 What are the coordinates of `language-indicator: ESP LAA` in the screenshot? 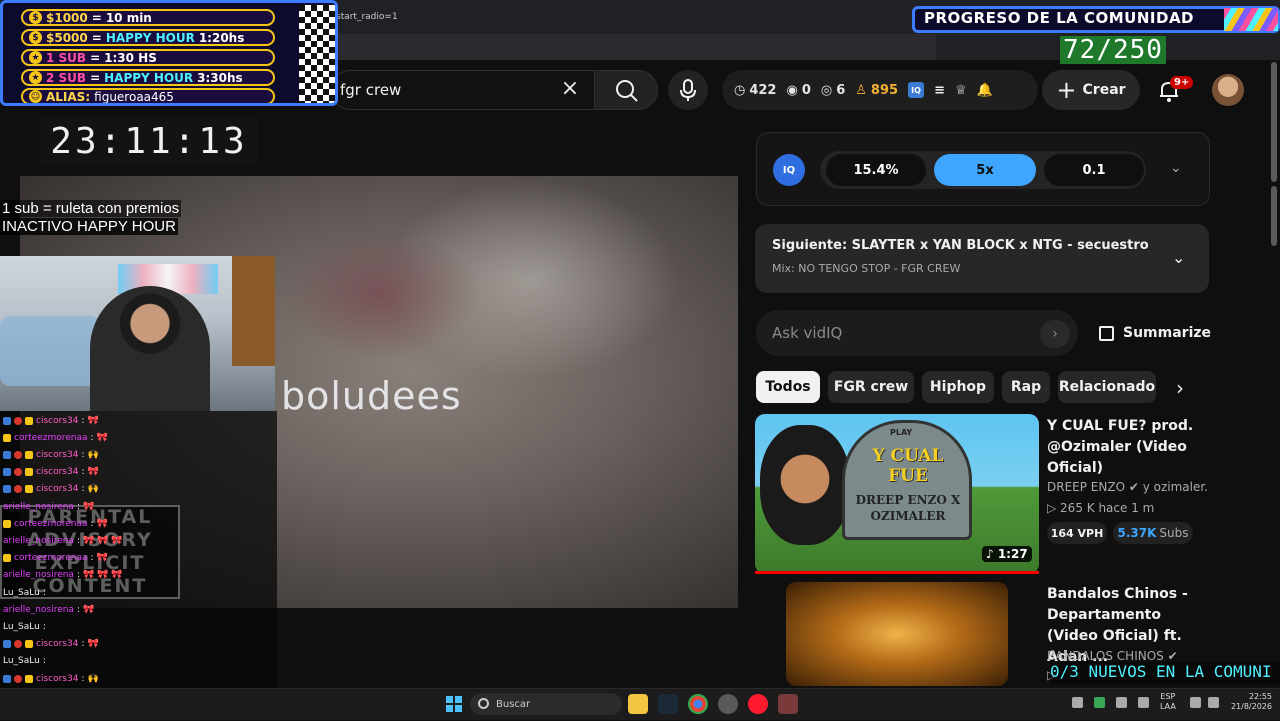 It's located at (1168, 702).